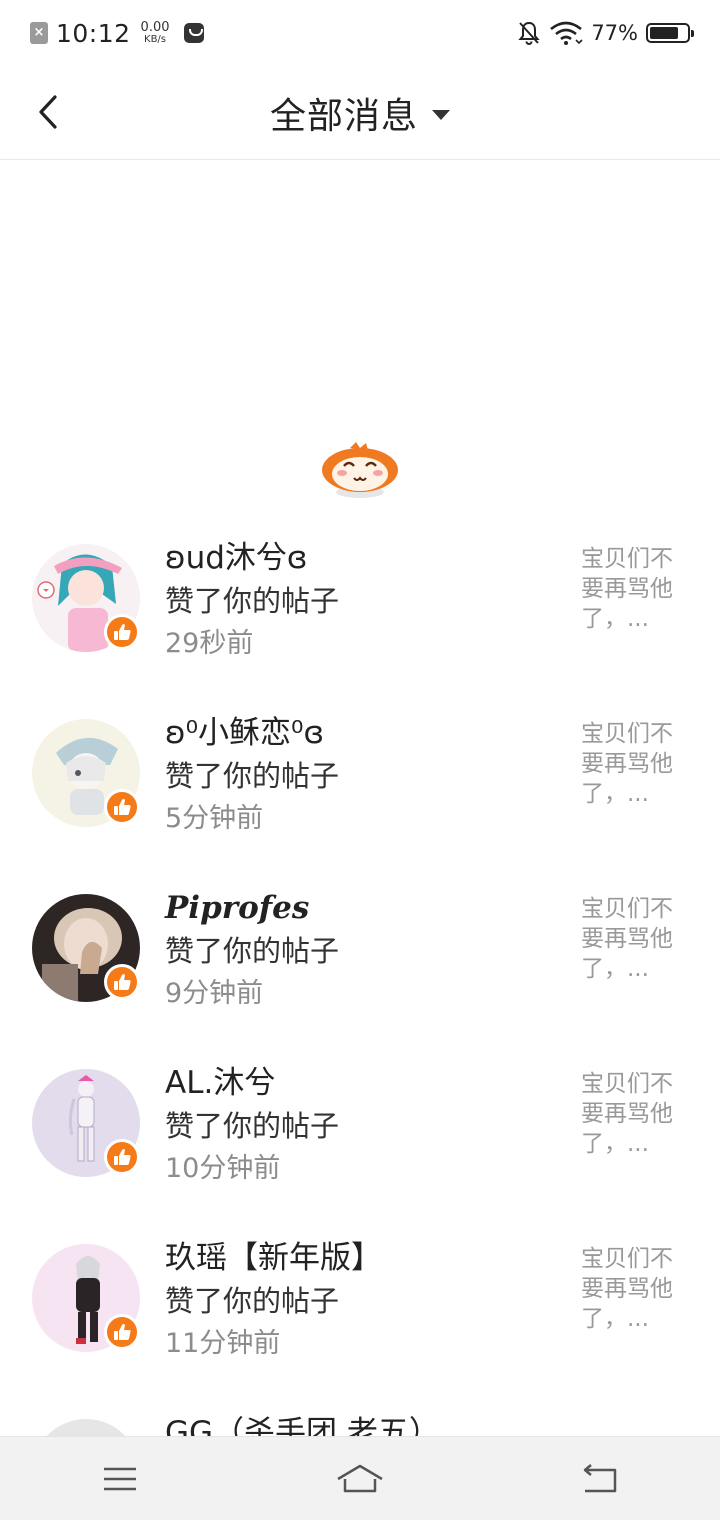  Describe the element at coordinates (365, 951) in the screenshot. I see `message-text: Piprofes 赞了你的帖子 9分钟前` at that location.